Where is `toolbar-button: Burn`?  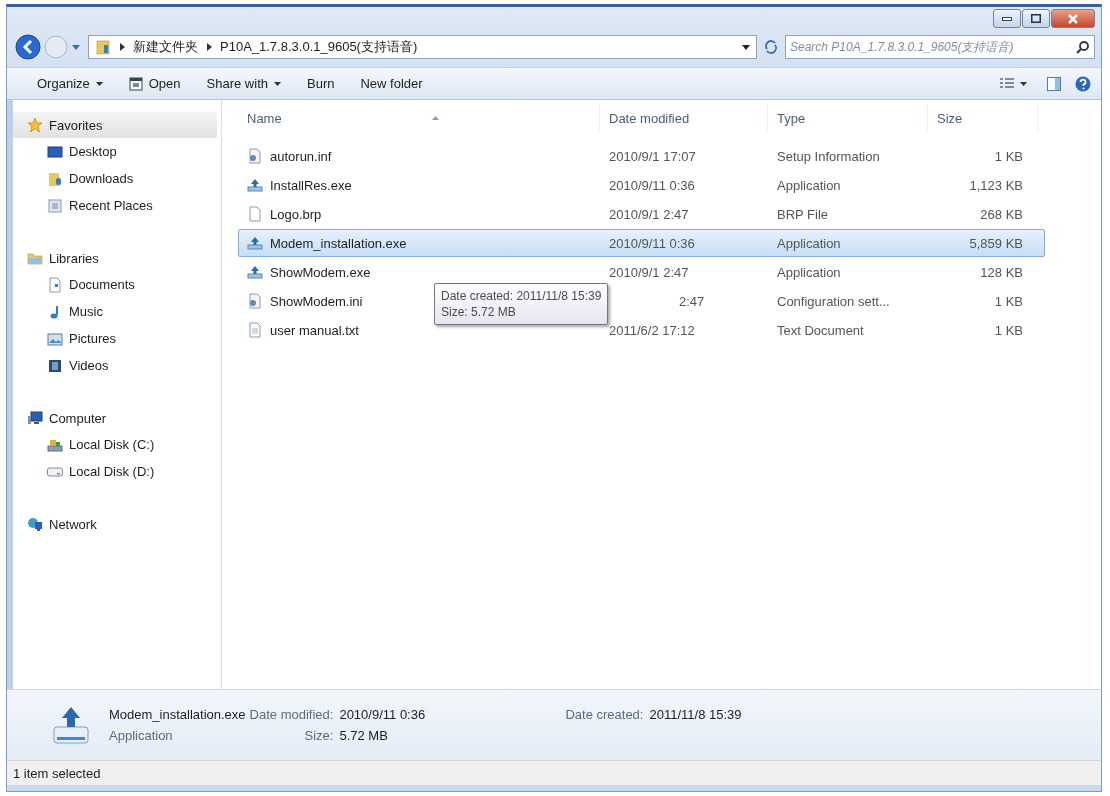 toolbar-button: Burn is located at coordinates (321, 83).